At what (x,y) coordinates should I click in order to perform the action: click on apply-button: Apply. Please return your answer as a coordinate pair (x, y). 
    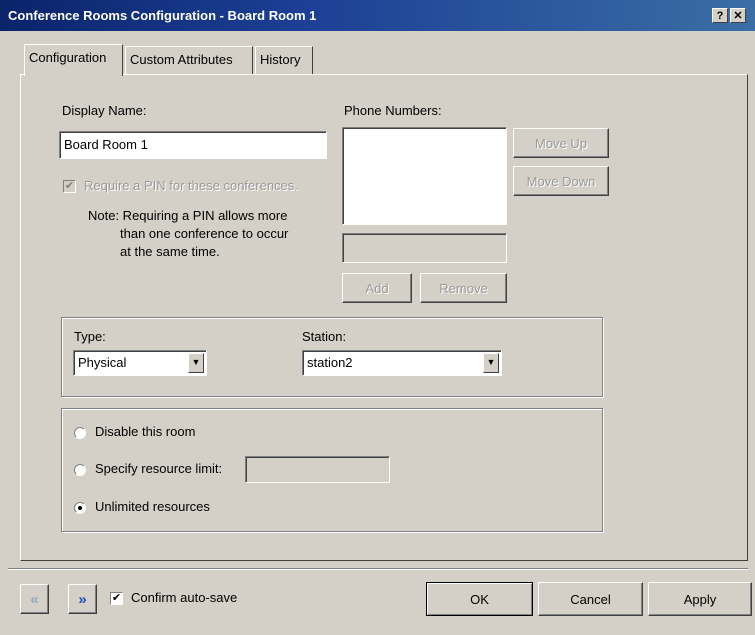
    Looking at the image, I should click on (700, 599).